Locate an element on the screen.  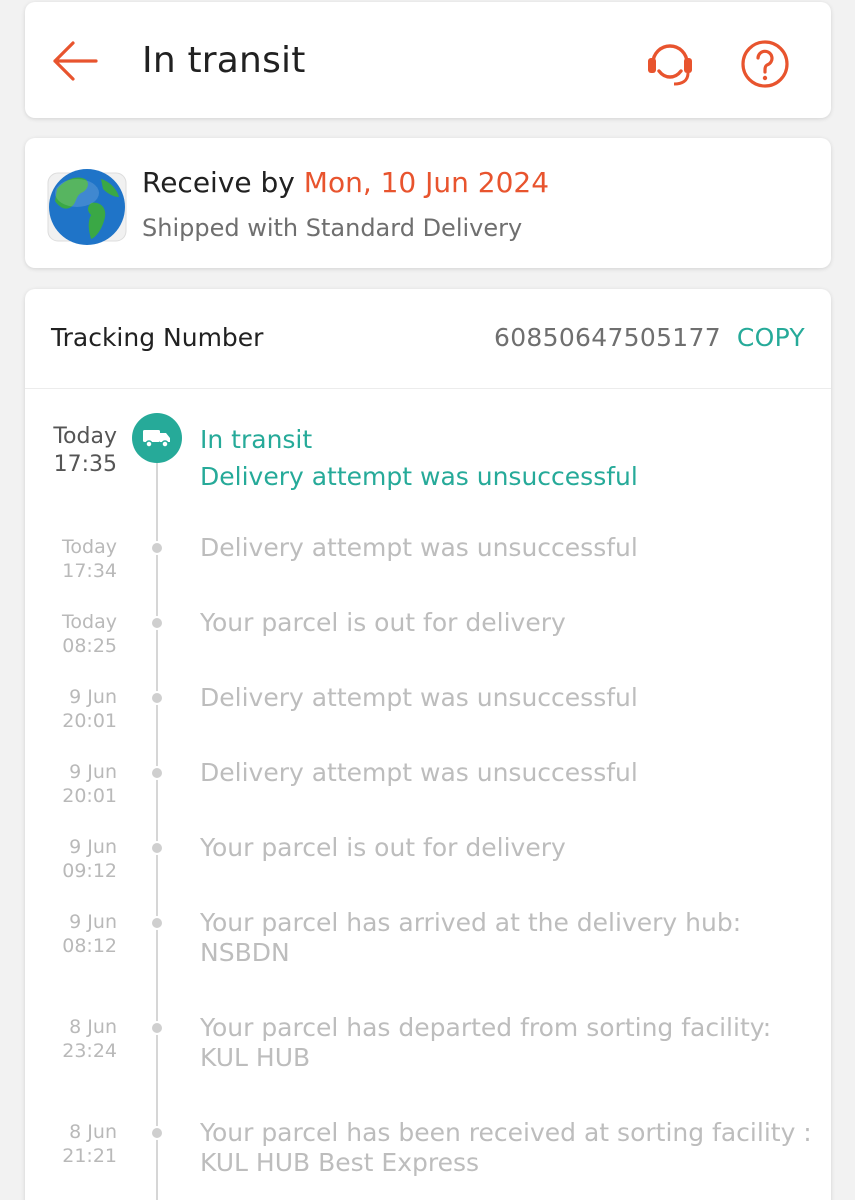
estimated-delivery: Receive by Mon, 10 Jun 2024 is located at coordinates (345, 182).